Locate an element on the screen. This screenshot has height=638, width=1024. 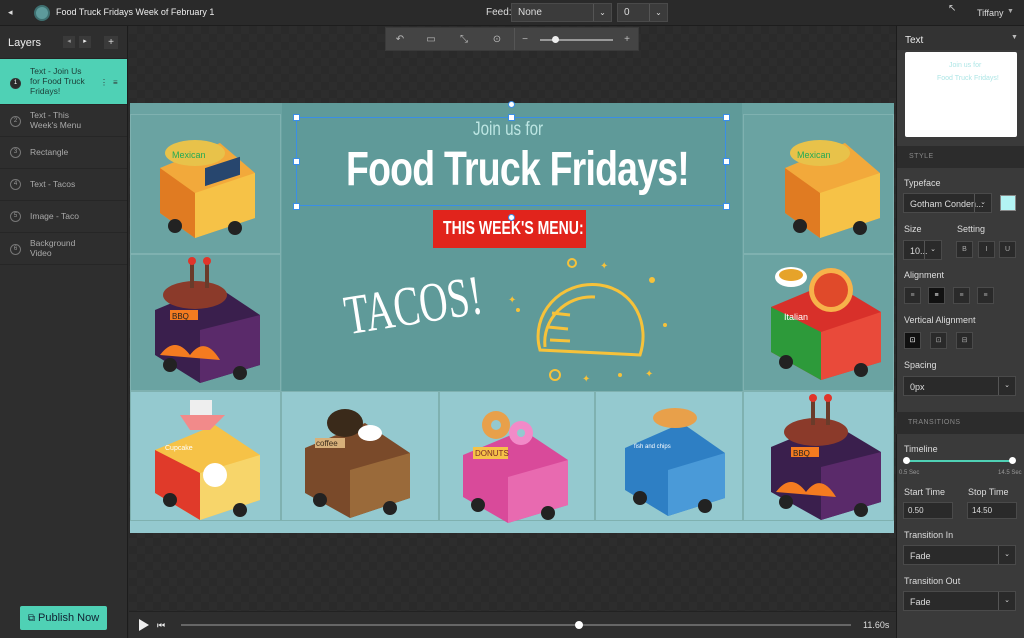
style-section-title: STYLE is located at coordinates (921, 156).